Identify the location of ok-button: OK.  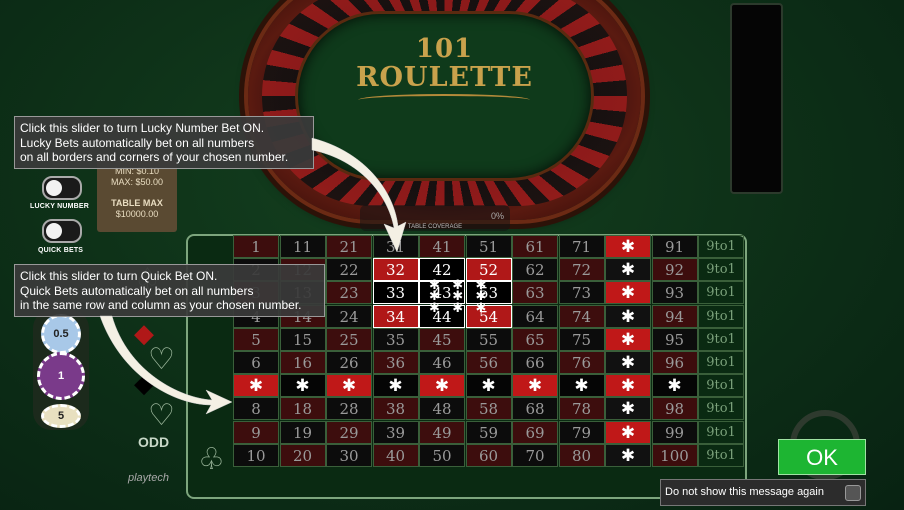
(822, 457).